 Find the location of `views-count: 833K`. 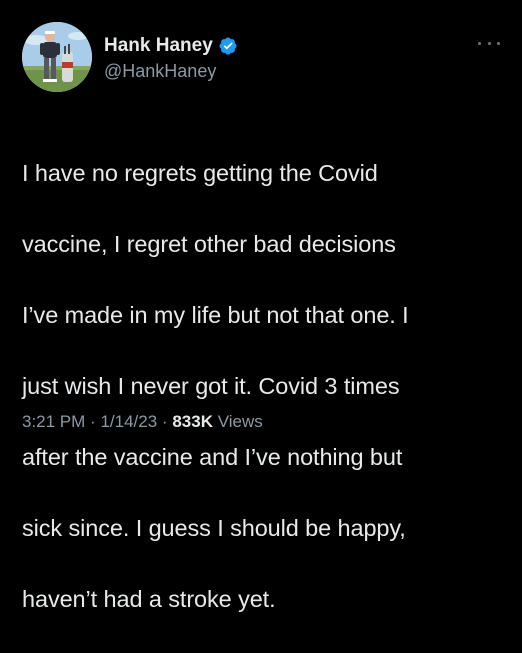

views-count: 833K is located at coordinates (192, 421).